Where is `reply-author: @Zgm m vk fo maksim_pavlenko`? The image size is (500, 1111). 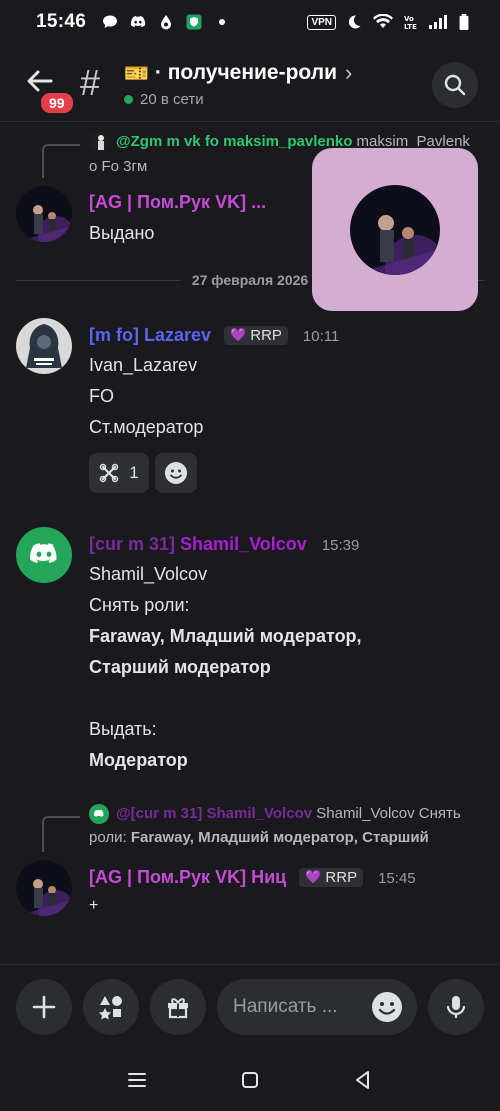 reply-author: @Zgm m vk fo maksim_pavlenko is located at coordinates (234, 141).